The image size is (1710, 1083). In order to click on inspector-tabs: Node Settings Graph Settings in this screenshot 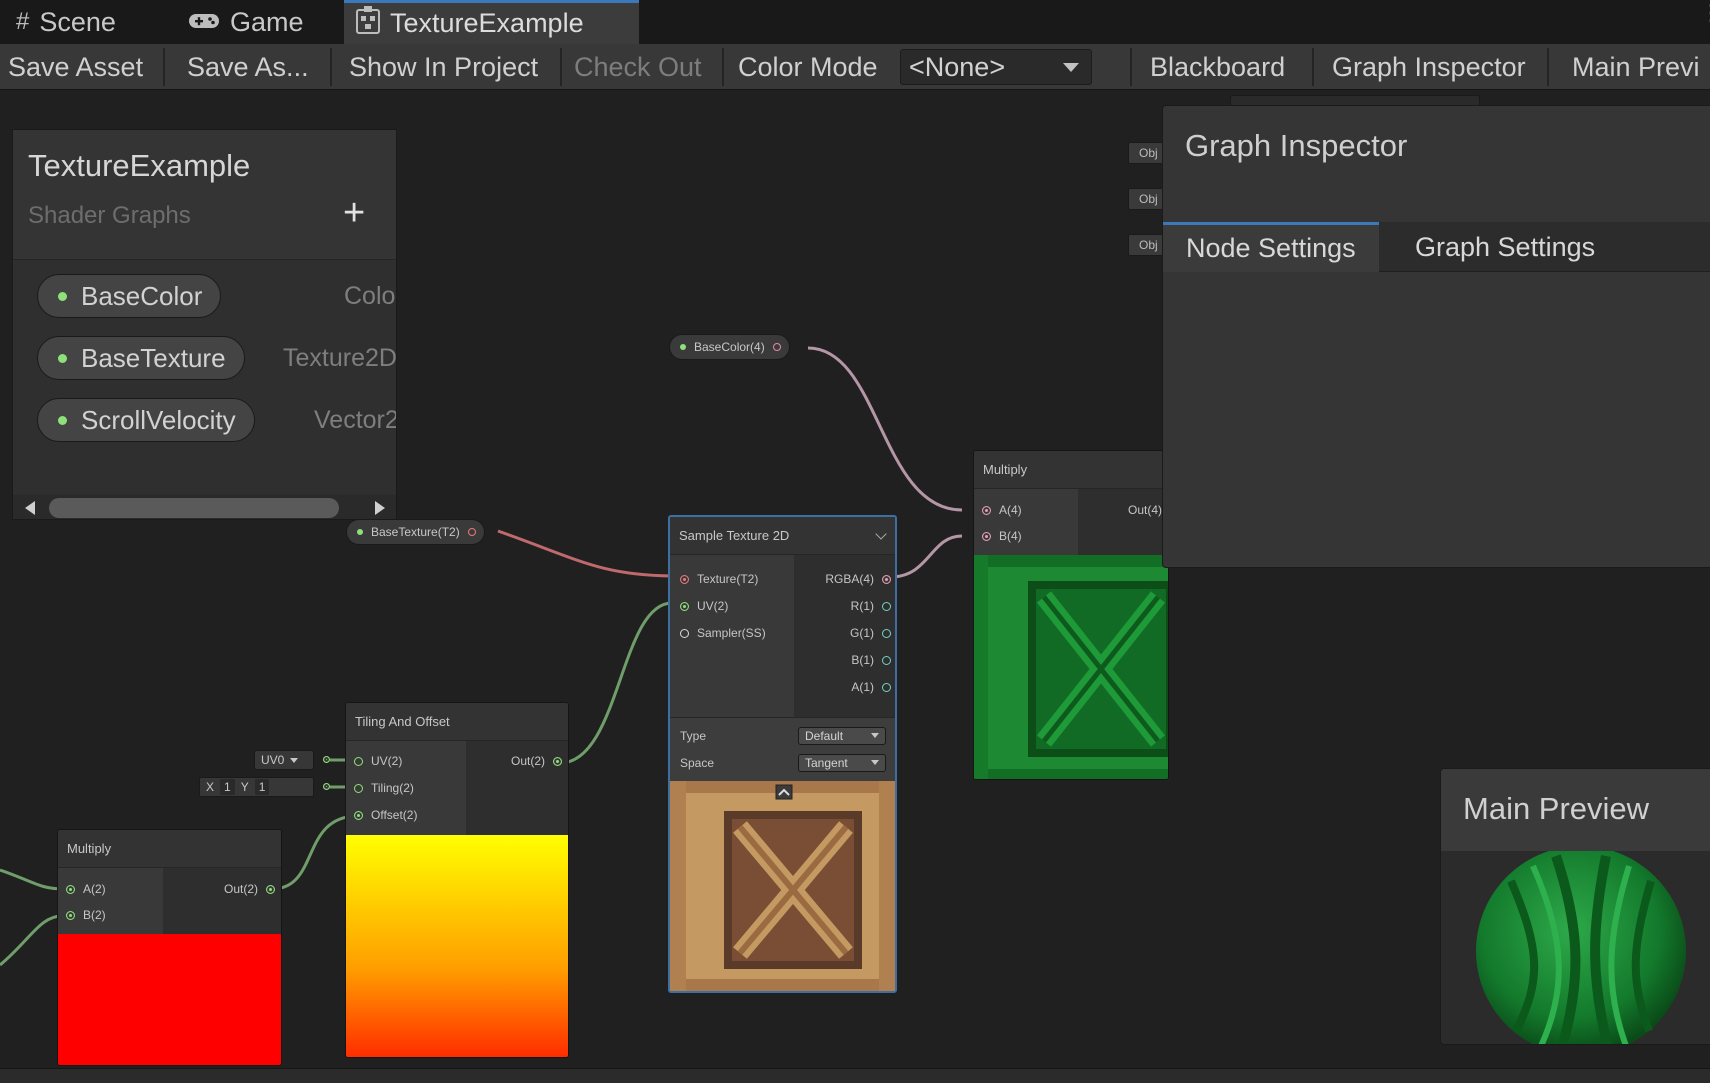, I will do `click(1436, 247)`.